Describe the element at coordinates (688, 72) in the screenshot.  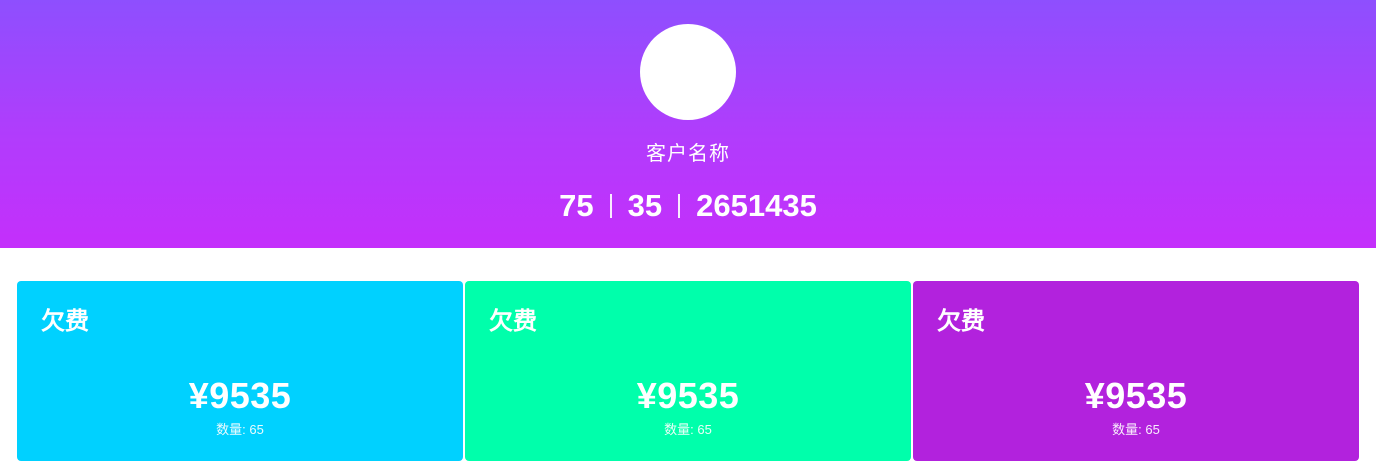
I see `avatar` at that location.